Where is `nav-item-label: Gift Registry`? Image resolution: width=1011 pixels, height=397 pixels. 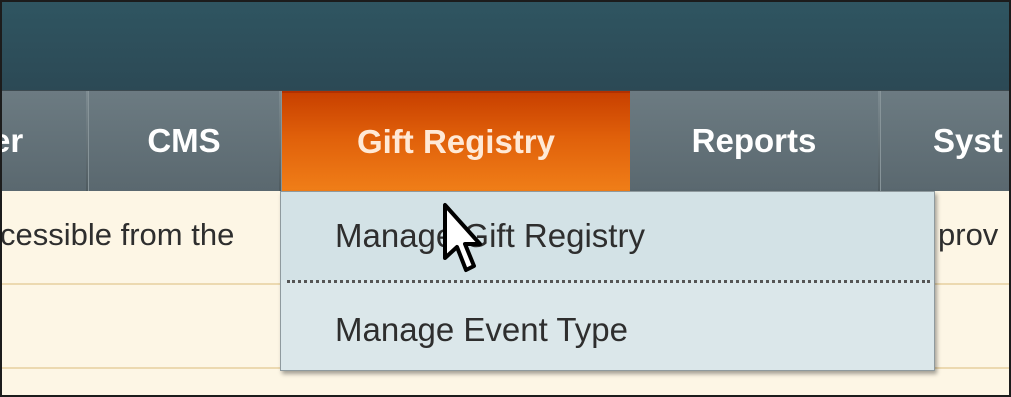 nav-item-label: Gift Registry is located at coordinates (456, 141).